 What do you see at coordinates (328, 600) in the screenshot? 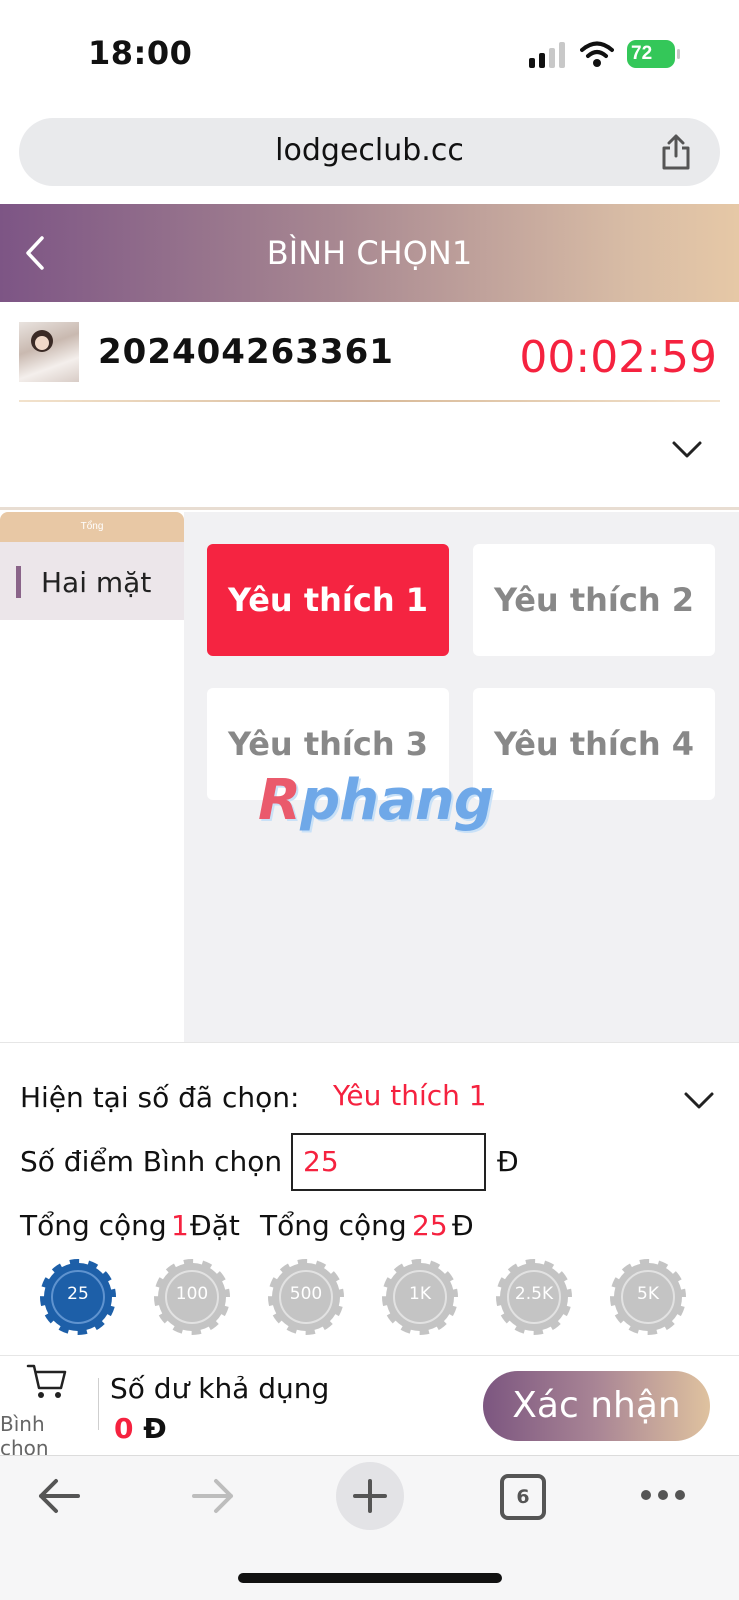
I see `option-yeu-thich-1: Yêu thích 1` at bounding box center [328, 600].